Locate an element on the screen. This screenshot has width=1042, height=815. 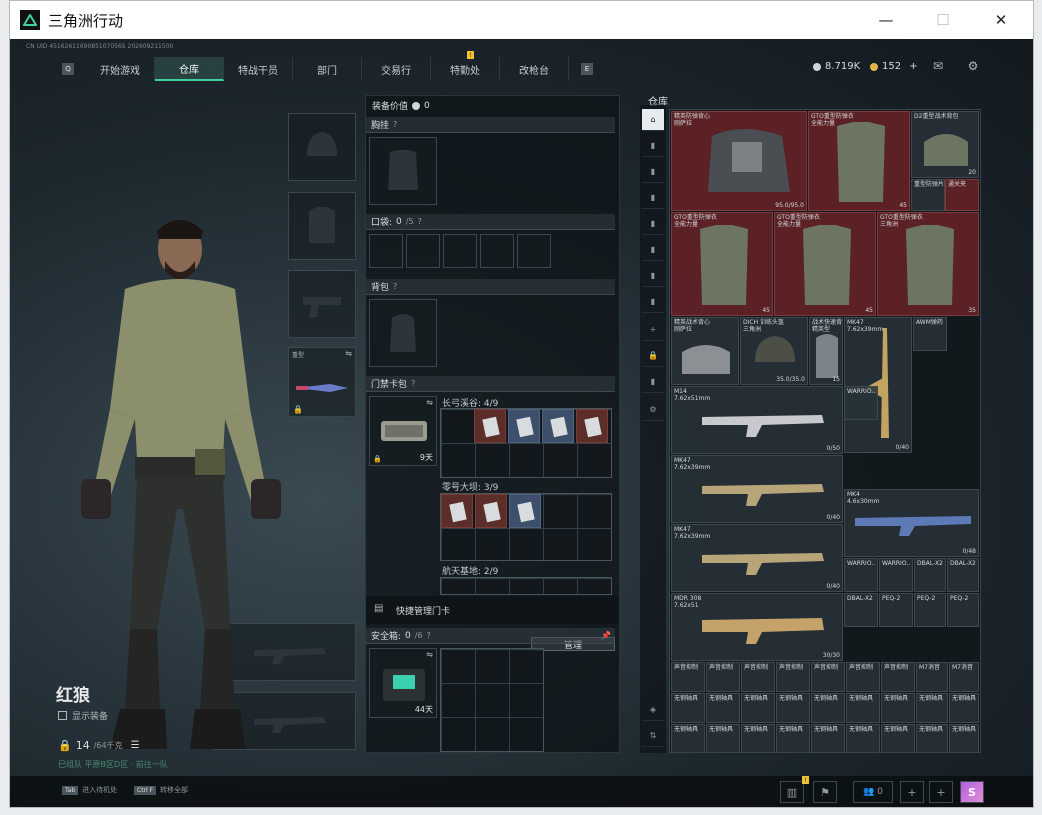
list-icon: ☰ is located at coordinates (135, 745).